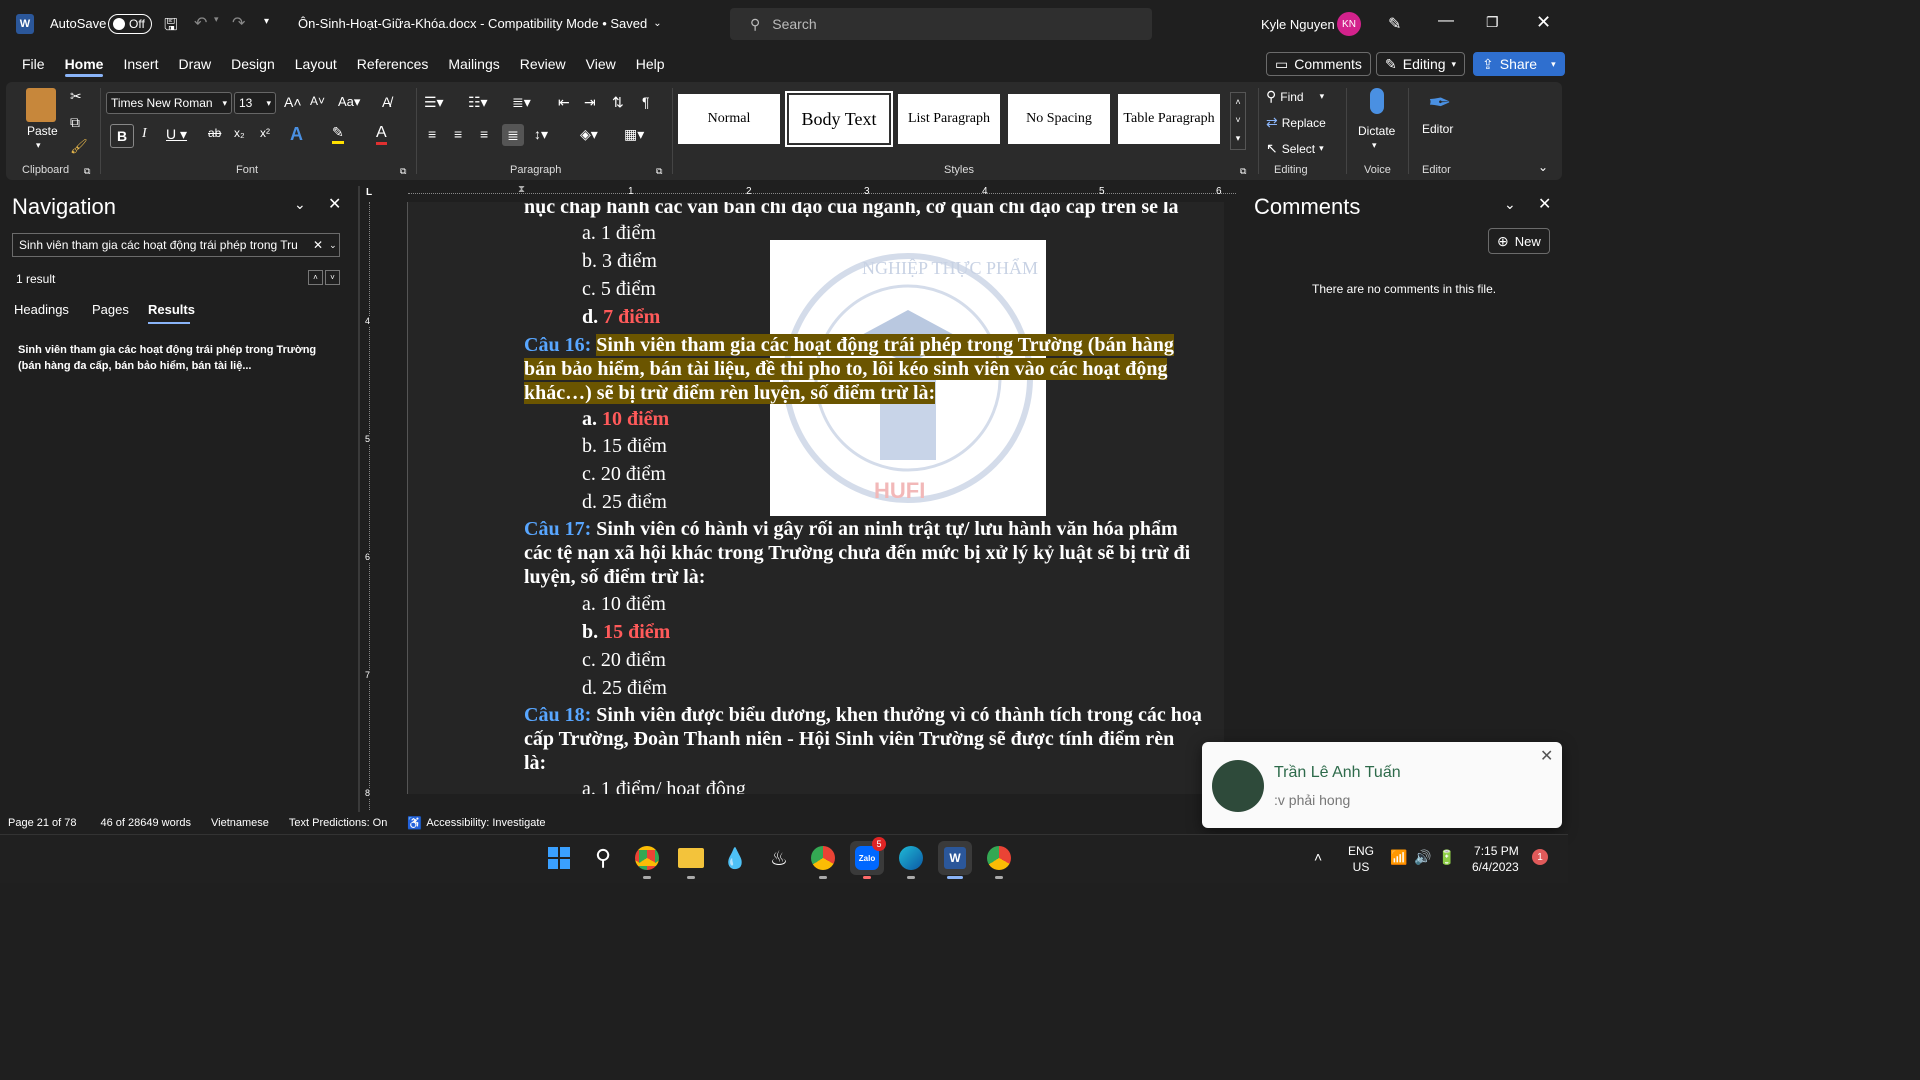 The image size is (1920, 1080). I want to click on autosave-toggle: Off, so click(130, 24).